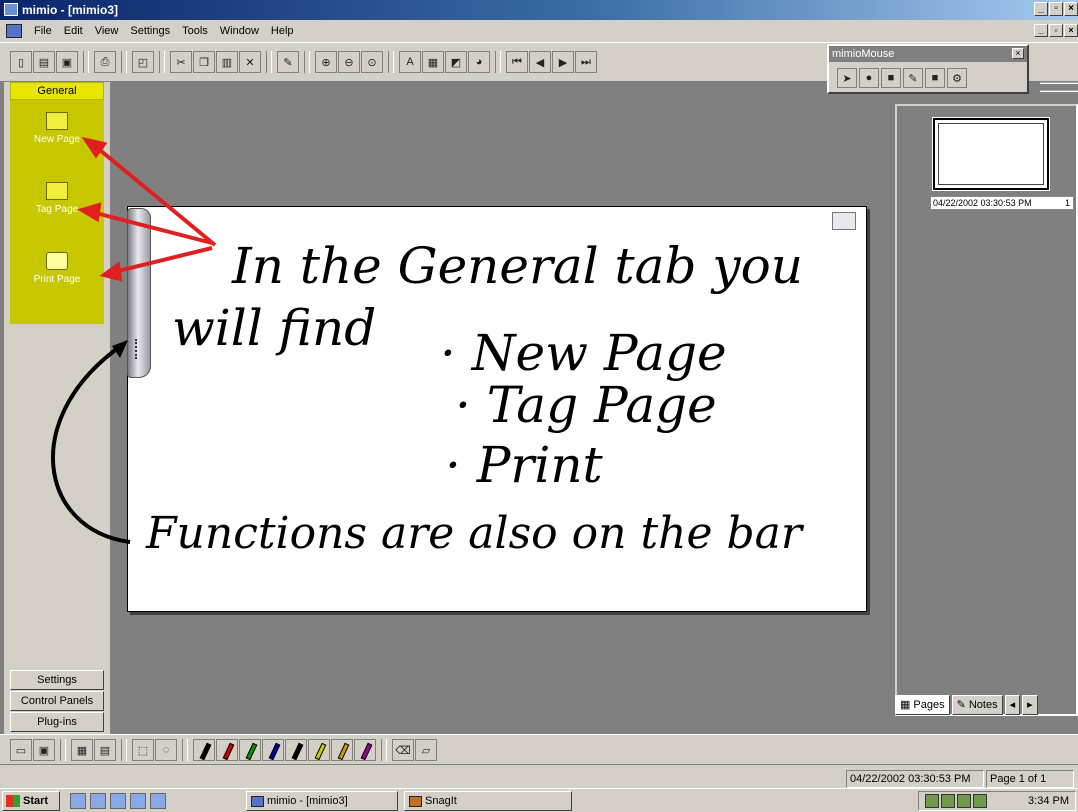 This screenshot has width=1078, height=812. Describe the element at coordinates (1071, 30) in the screenshot. I see `mdi-close-button: ×` at that location.